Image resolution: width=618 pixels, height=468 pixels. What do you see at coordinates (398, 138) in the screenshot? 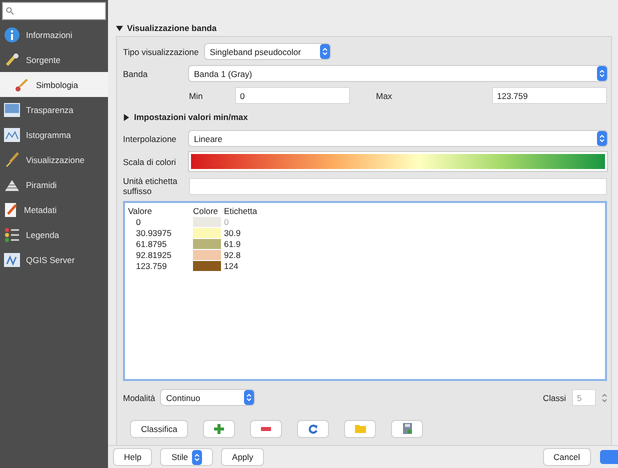
I see `interpolation-dropdown: Lineare` at bounding box center [398, 138].